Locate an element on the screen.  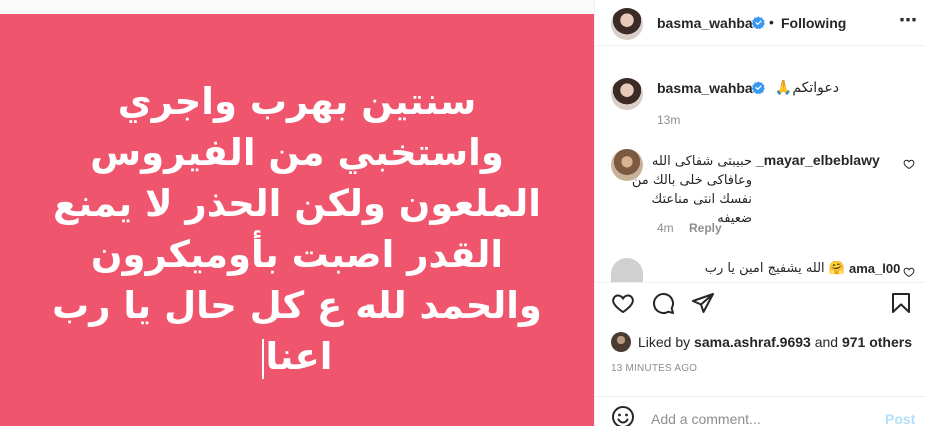
more-horizontal-icon: ⋯ is located at coordinates (908, 20).